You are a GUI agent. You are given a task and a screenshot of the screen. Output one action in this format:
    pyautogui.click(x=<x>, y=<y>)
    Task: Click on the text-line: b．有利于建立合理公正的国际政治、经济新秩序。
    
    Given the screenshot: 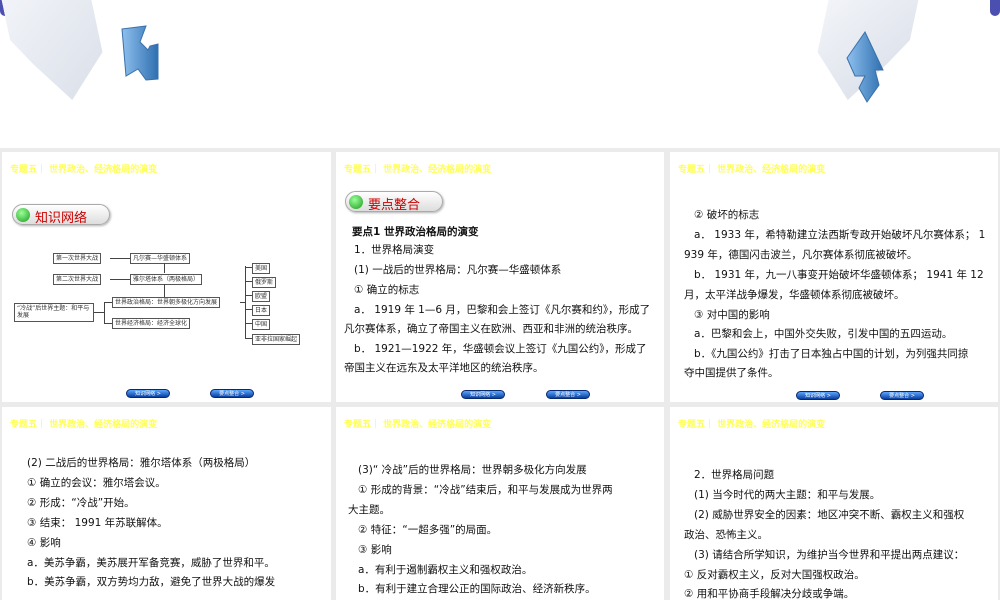 What is the action you would take?
    pyautogui.click(x=477, y=589)
    